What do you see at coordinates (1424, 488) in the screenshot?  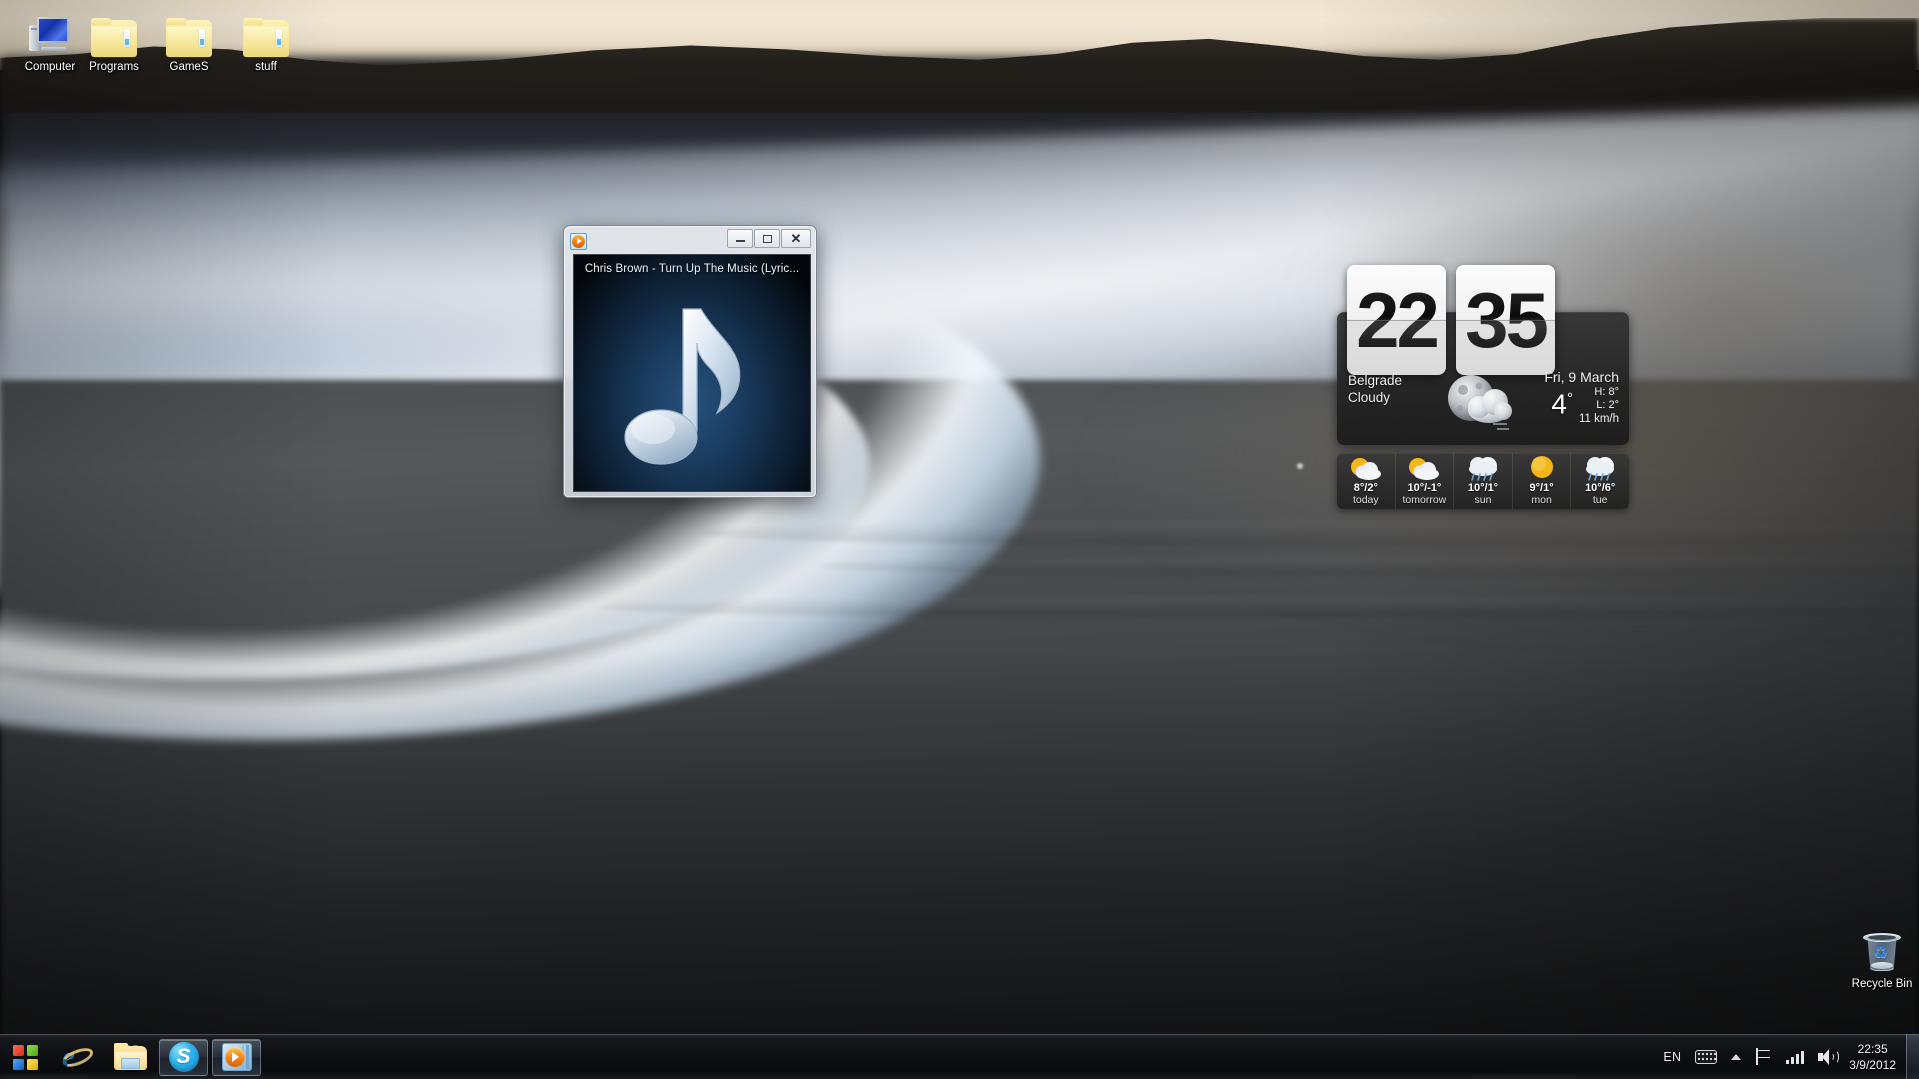 I see `forecast-temps: 10°/-1°` at bounding box center [1424, 488].